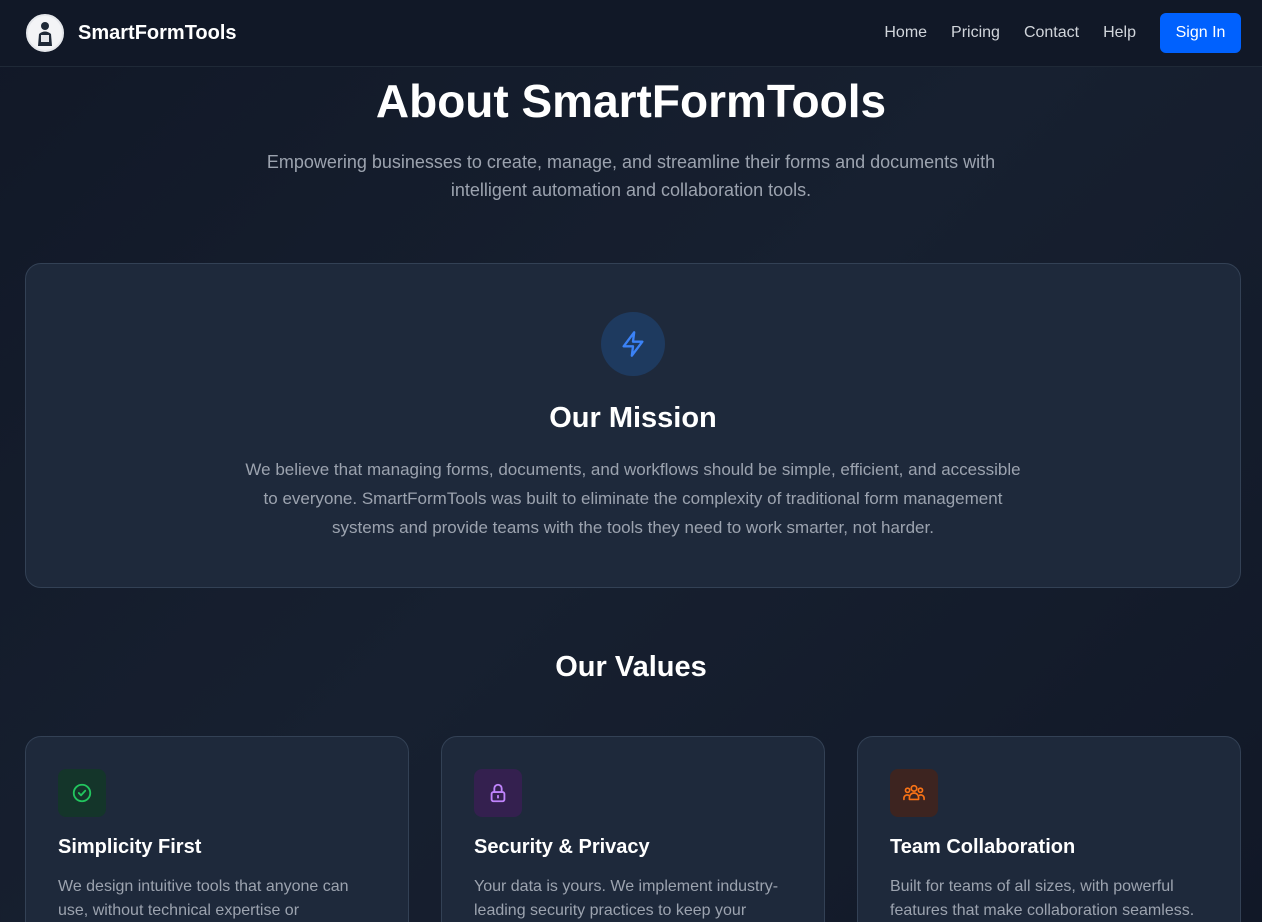  I want to click on brand: SmartFormTools, so click(131, 33).